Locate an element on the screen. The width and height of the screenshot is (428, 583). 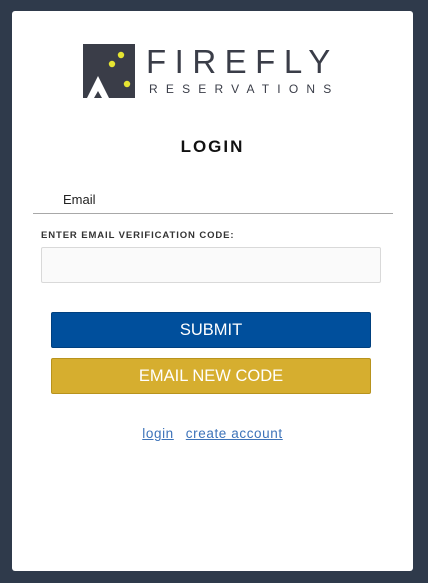
auth-links: login create account is located at coordinates (212, 433).